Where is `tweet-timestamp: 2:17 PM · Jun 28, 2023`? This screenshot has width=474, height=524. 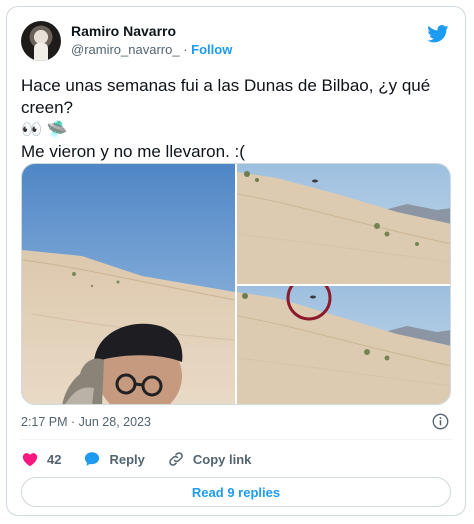
tweet-timestamp: 2:17 PM · Jun 28, 2023 is located at coordinates (86, 422).